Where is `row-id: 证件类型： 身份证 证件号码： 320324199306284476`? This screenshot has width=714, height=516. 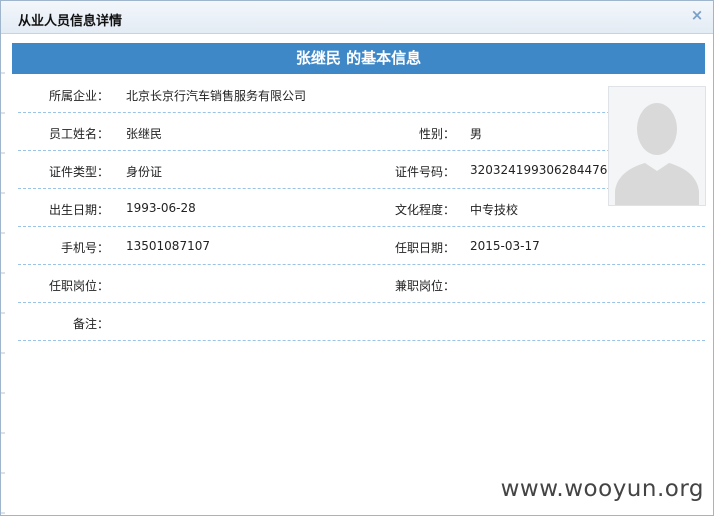 row-id: 证件类型： 身份证 证件号码： 320324199306284476 is located at coordinates (361, 170).